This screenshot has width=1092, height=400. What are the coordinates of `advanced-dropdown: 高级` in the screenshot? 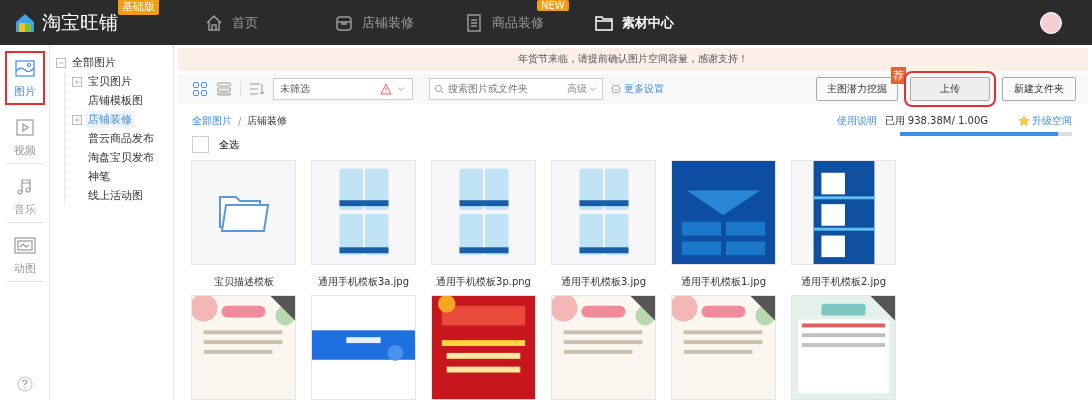 It's located at (582, 88).